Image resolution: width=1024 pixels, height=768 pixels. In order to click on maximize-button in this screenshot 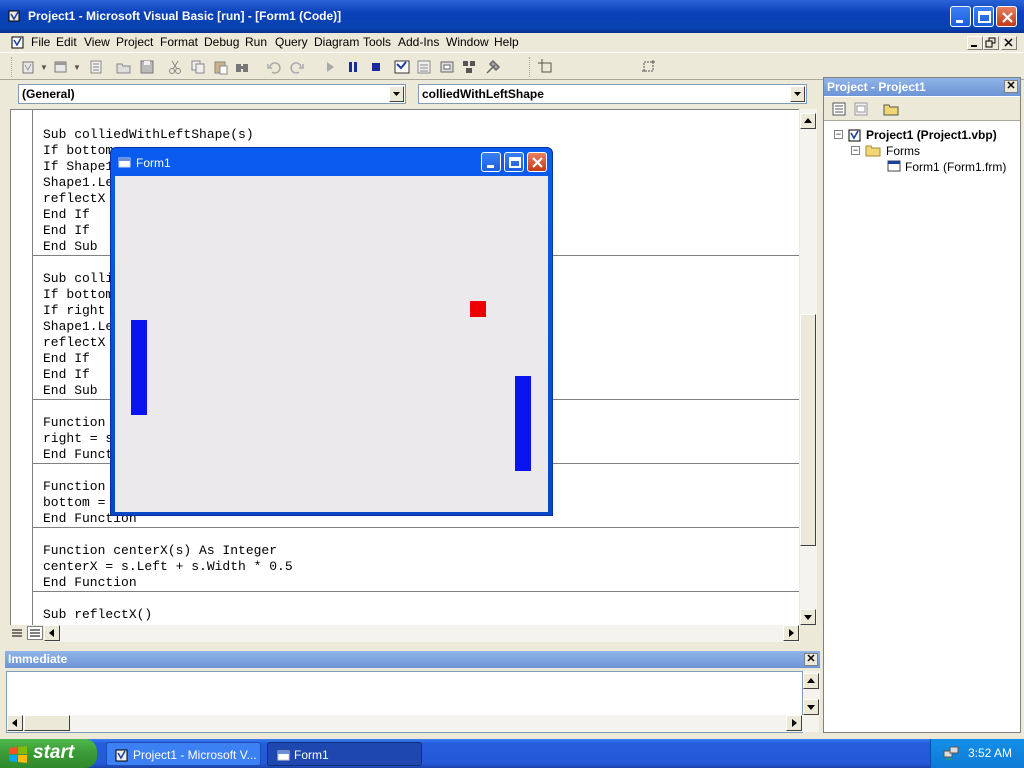, I will do `click(983, 16)`.